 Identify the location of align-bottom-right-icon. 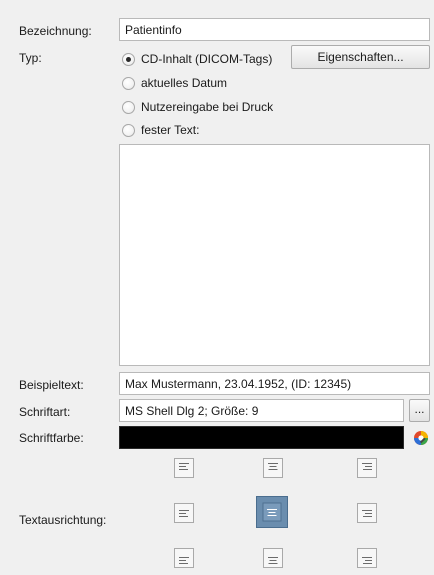
(367, 560).